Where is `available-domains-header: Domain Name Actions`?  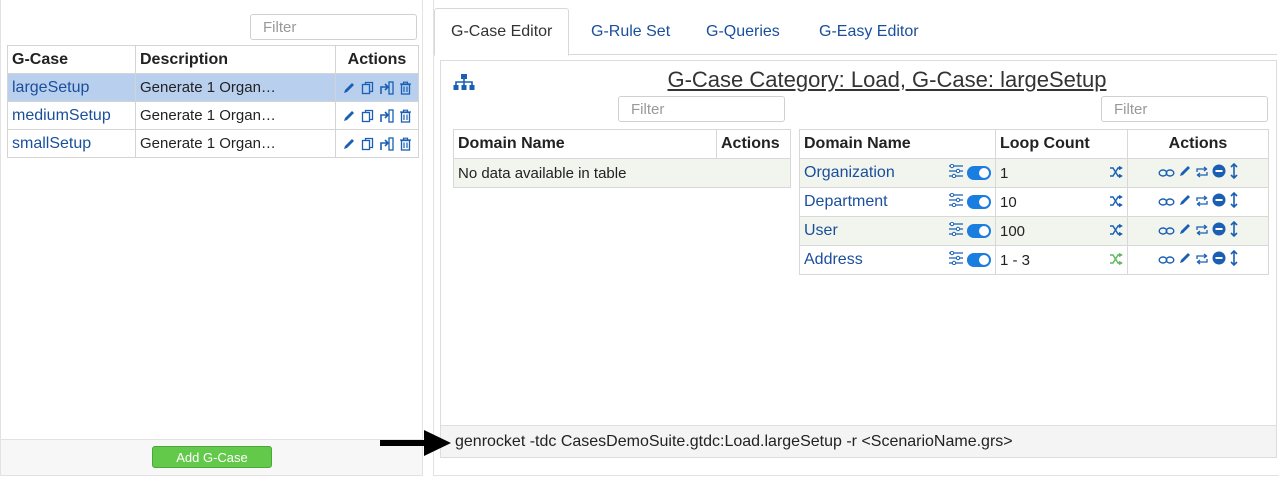 available-domains-header: Domain Name Actions is located at coordinates (622, 144).